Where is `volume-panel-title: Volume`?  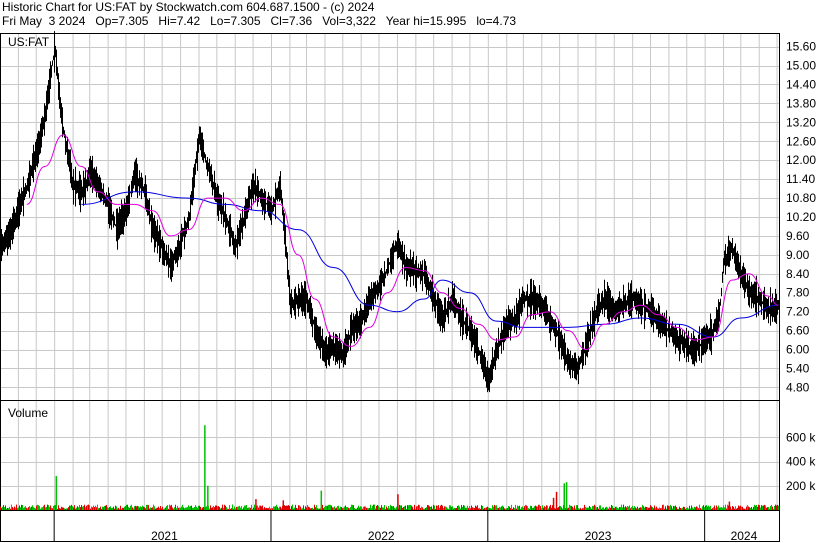
volume-panel-title: Volume is located at coordinates (28, 413).